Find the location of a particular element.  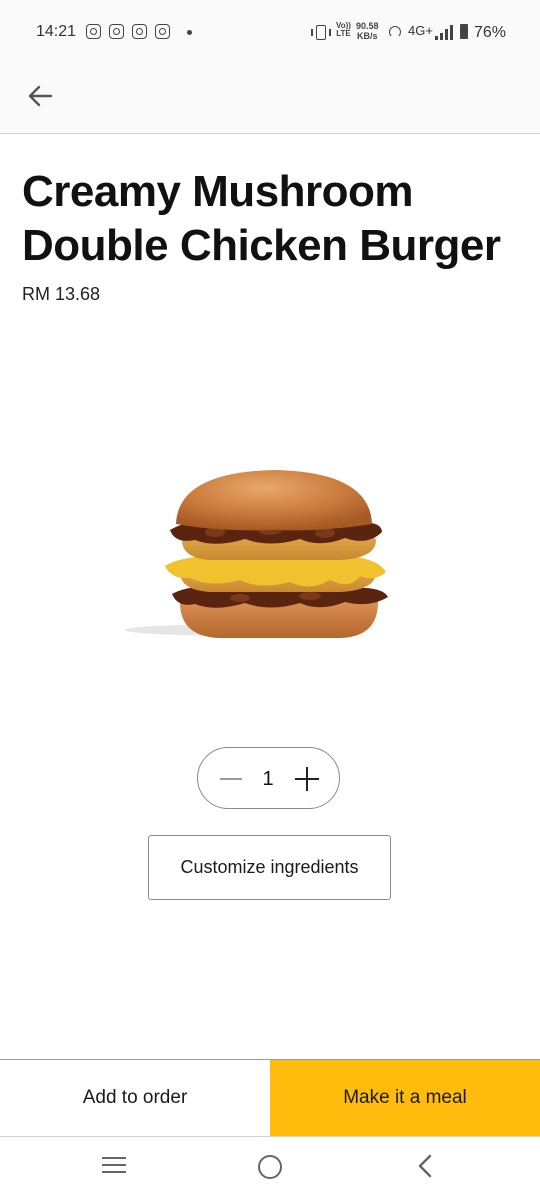

home-icon is located at coordinates (270, 1167).